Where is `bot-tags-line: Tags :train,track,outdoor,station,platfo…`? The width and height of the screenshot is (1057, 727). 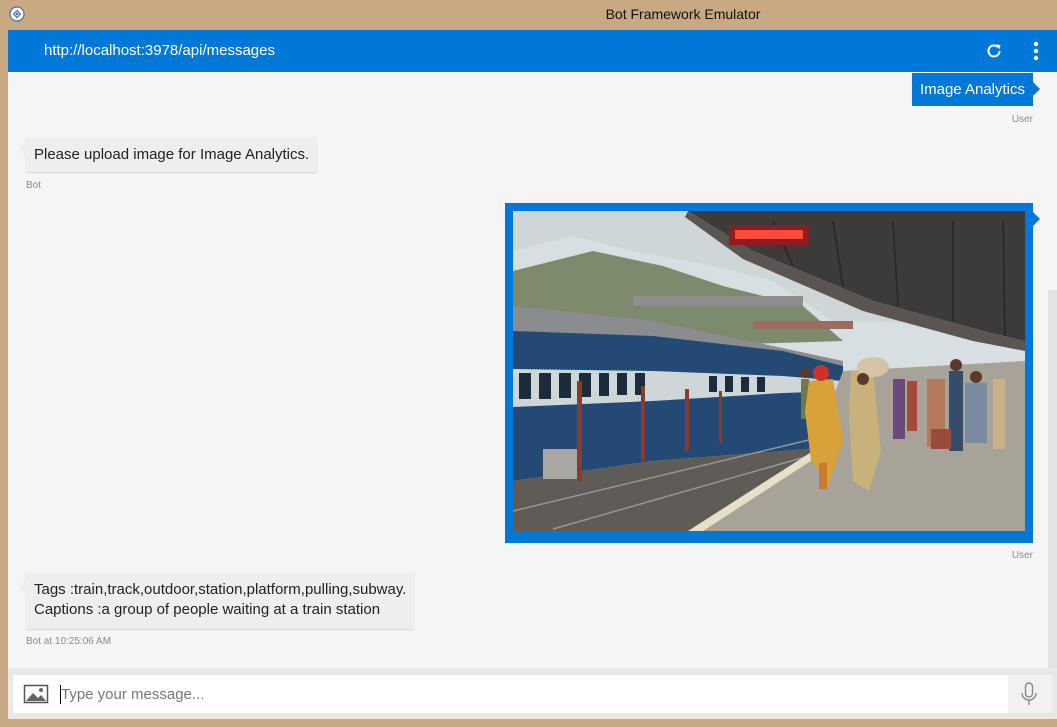
bot-tags-line: Tags :train,track,outdoor,station,platfo… is located at coordinates (220, 589).